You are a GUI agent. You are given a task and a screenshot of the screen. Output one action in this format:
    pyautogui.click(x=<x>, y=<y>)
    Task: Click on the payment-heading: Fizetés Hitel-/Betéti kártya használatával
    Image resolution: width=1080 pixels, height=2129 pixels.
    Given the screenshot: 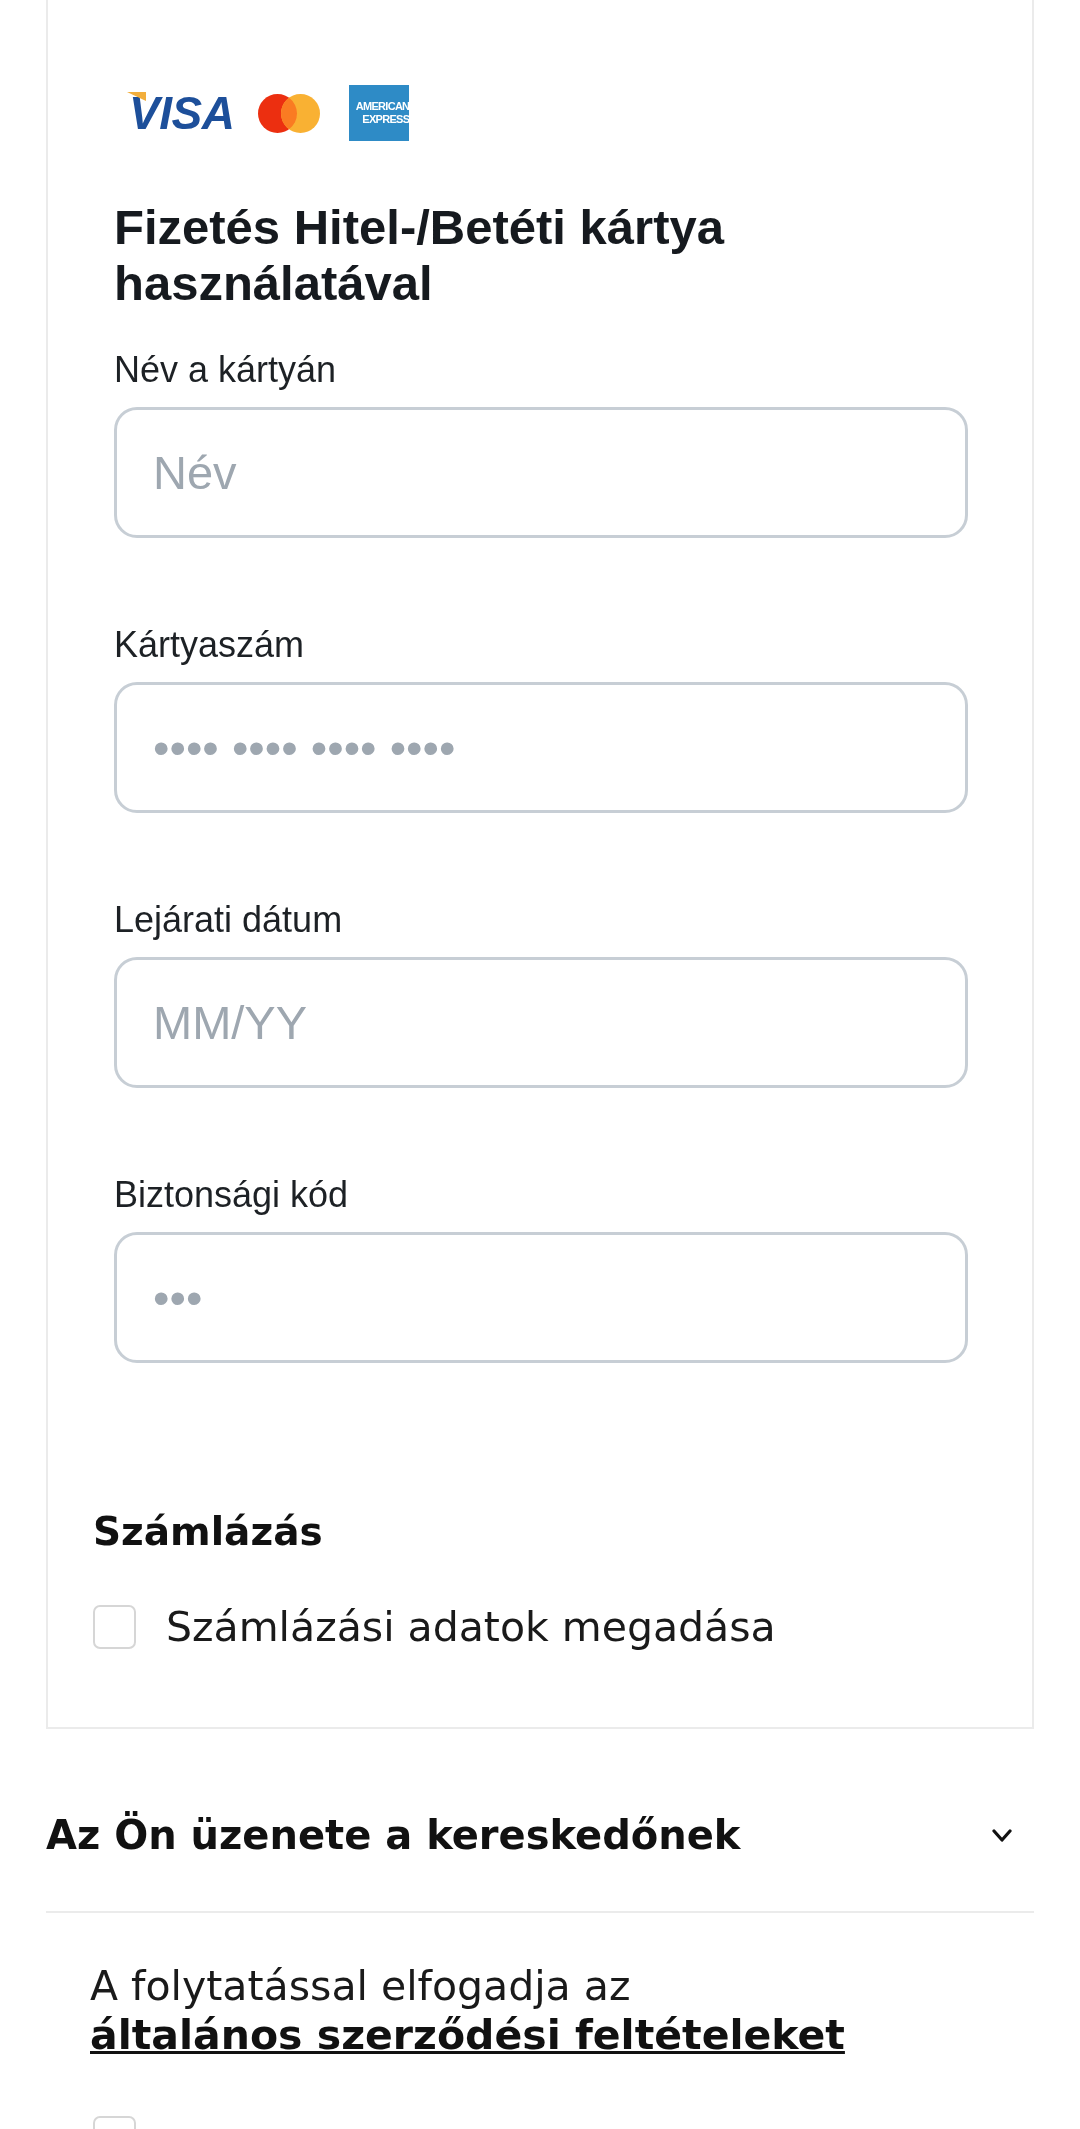 What is the action you would take?
    pyautogui.click(x=420, y=255)
    